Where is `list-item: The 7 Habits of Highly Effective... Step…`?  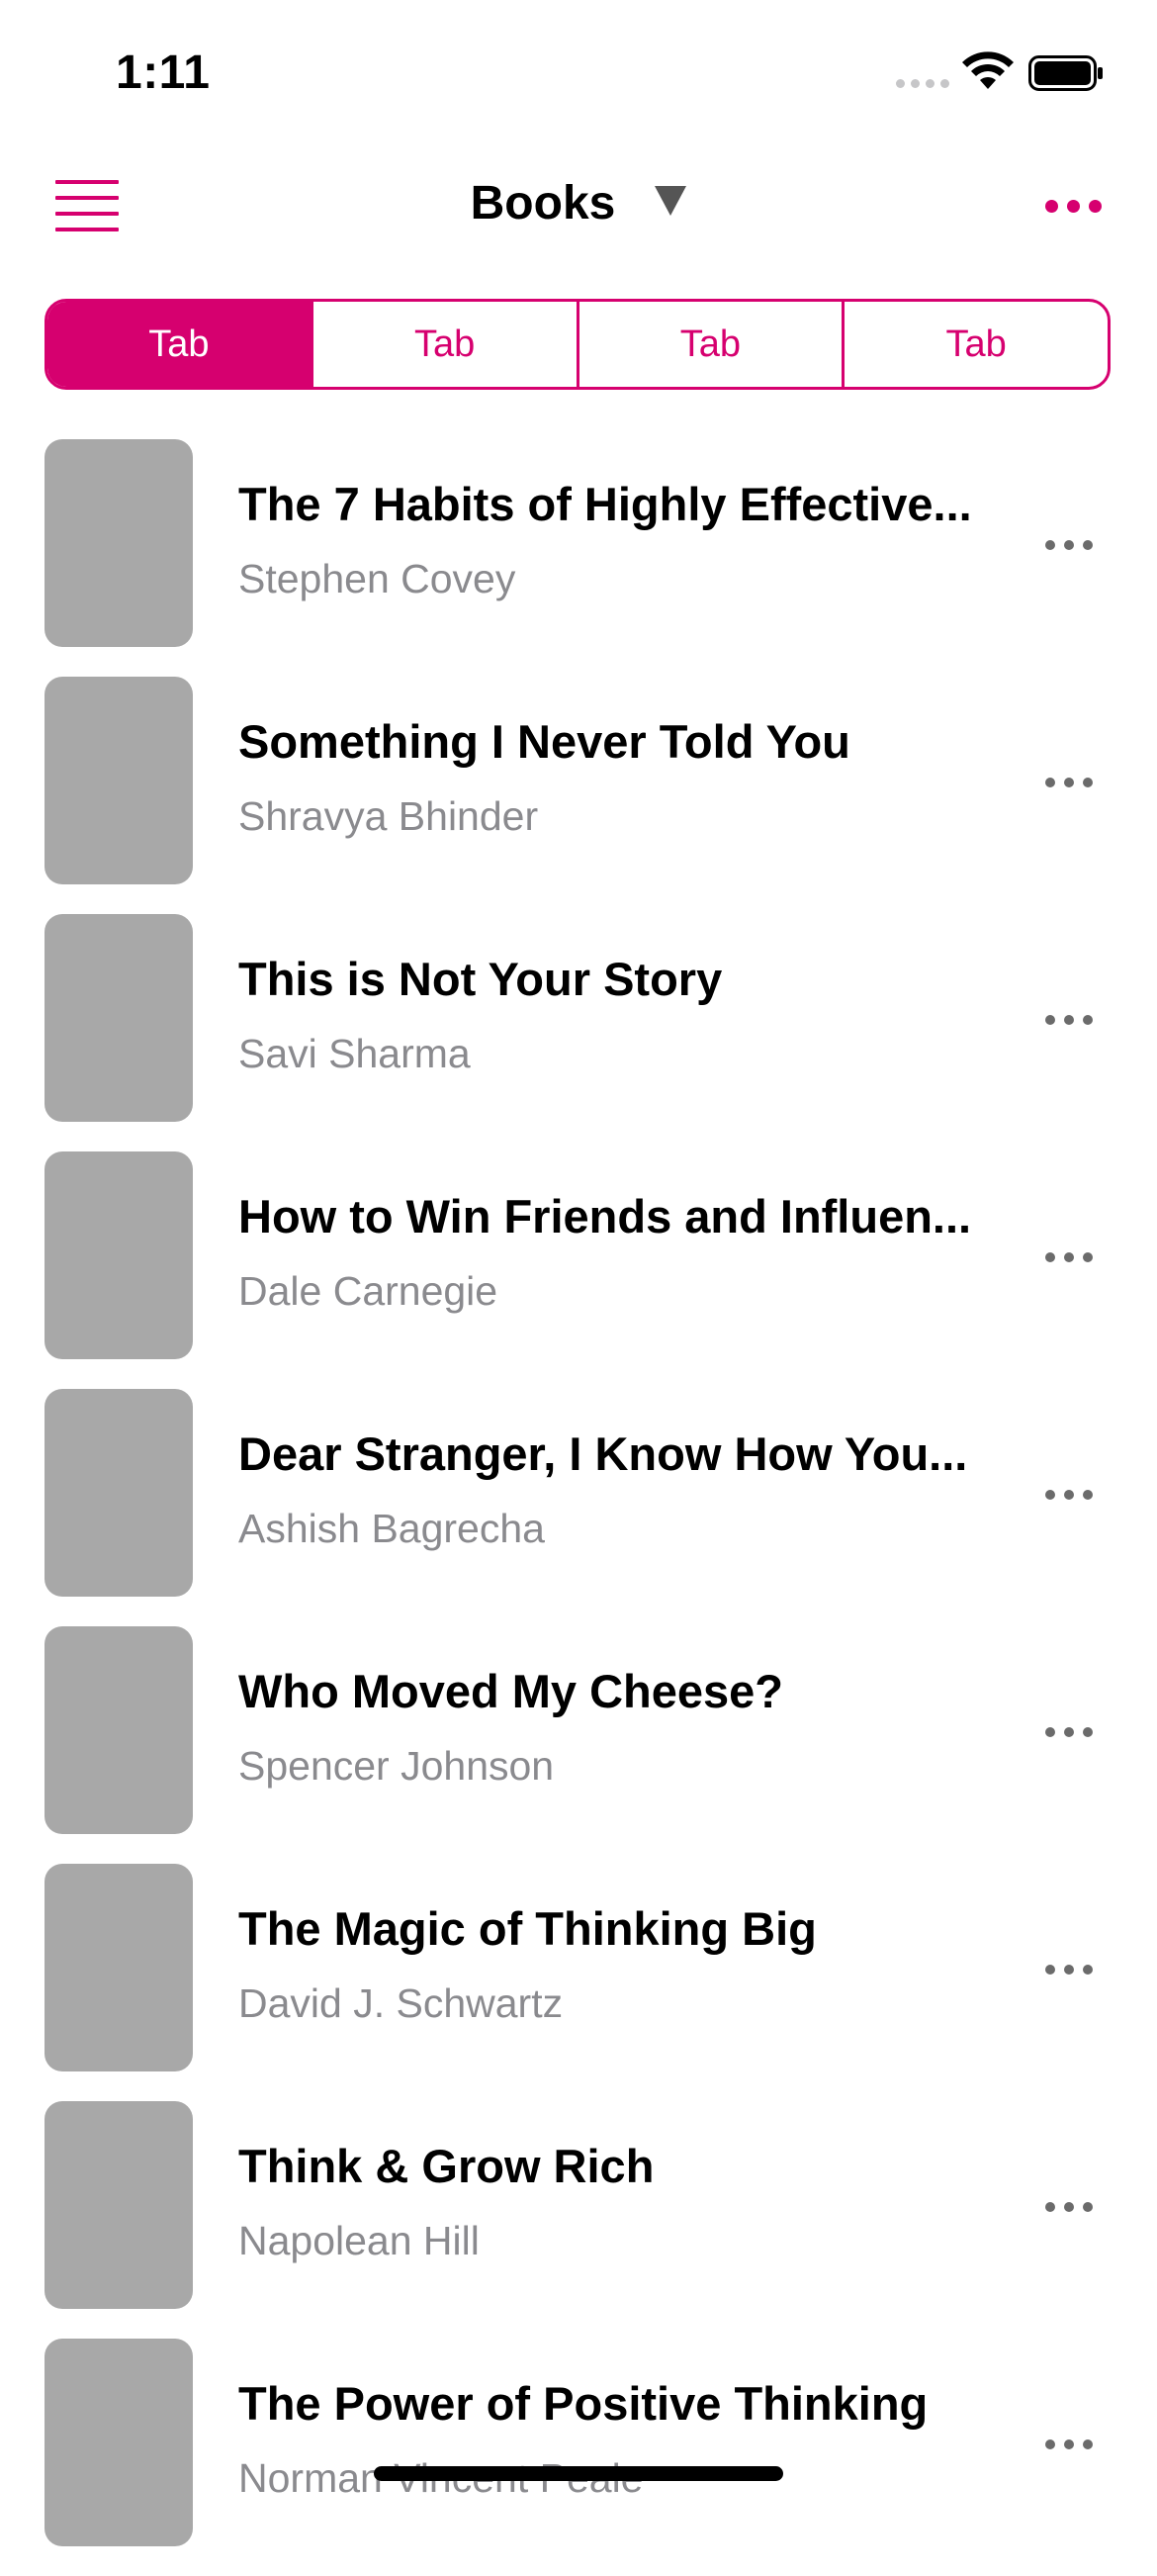
list-item: The 7 Habits of Highly Effective... Step… is located at coordinates (578, 558).